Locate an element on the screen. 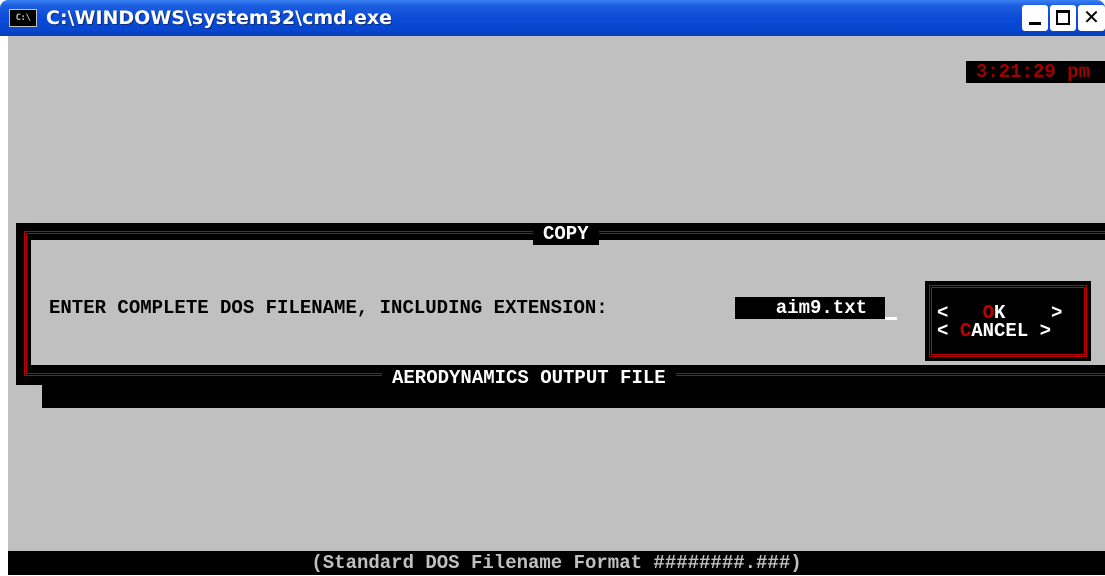 The height and width of the screenshot is (576, 1105). text-cursor is located at coordinates (891, 318).